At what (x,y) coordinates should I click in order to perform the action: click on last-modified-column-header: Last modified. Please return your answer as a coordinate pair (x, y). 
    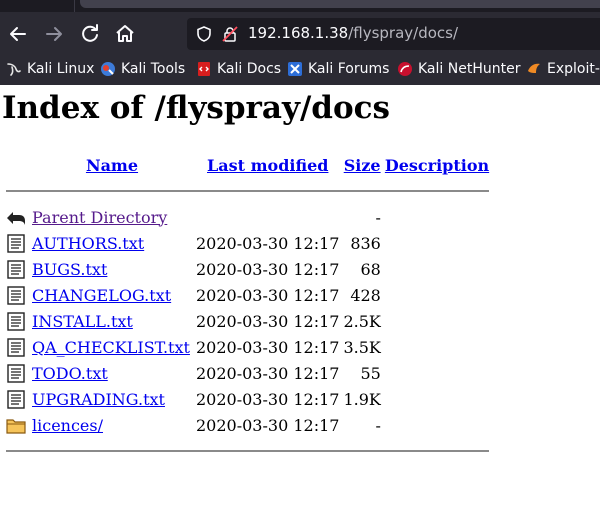
    Looking at the image, I should click on (267, 165).